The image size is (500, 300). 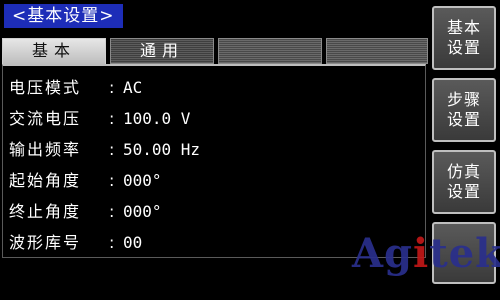 What do you see at coordinates (132, 88) in the screenshot?
I see `setting-value: AC` at bounding box center [132, 88].